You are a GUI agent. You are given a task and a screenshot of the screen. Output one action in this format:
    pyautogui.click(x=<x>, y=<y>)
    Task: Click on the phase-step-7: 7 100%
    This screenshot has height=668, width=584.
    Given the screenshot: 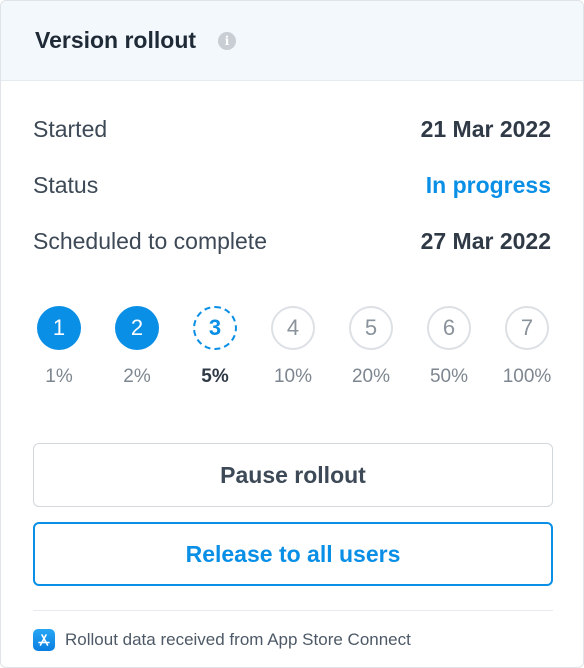 What is the action you would take?
    pyautogui.click(x=527, y=347)
    